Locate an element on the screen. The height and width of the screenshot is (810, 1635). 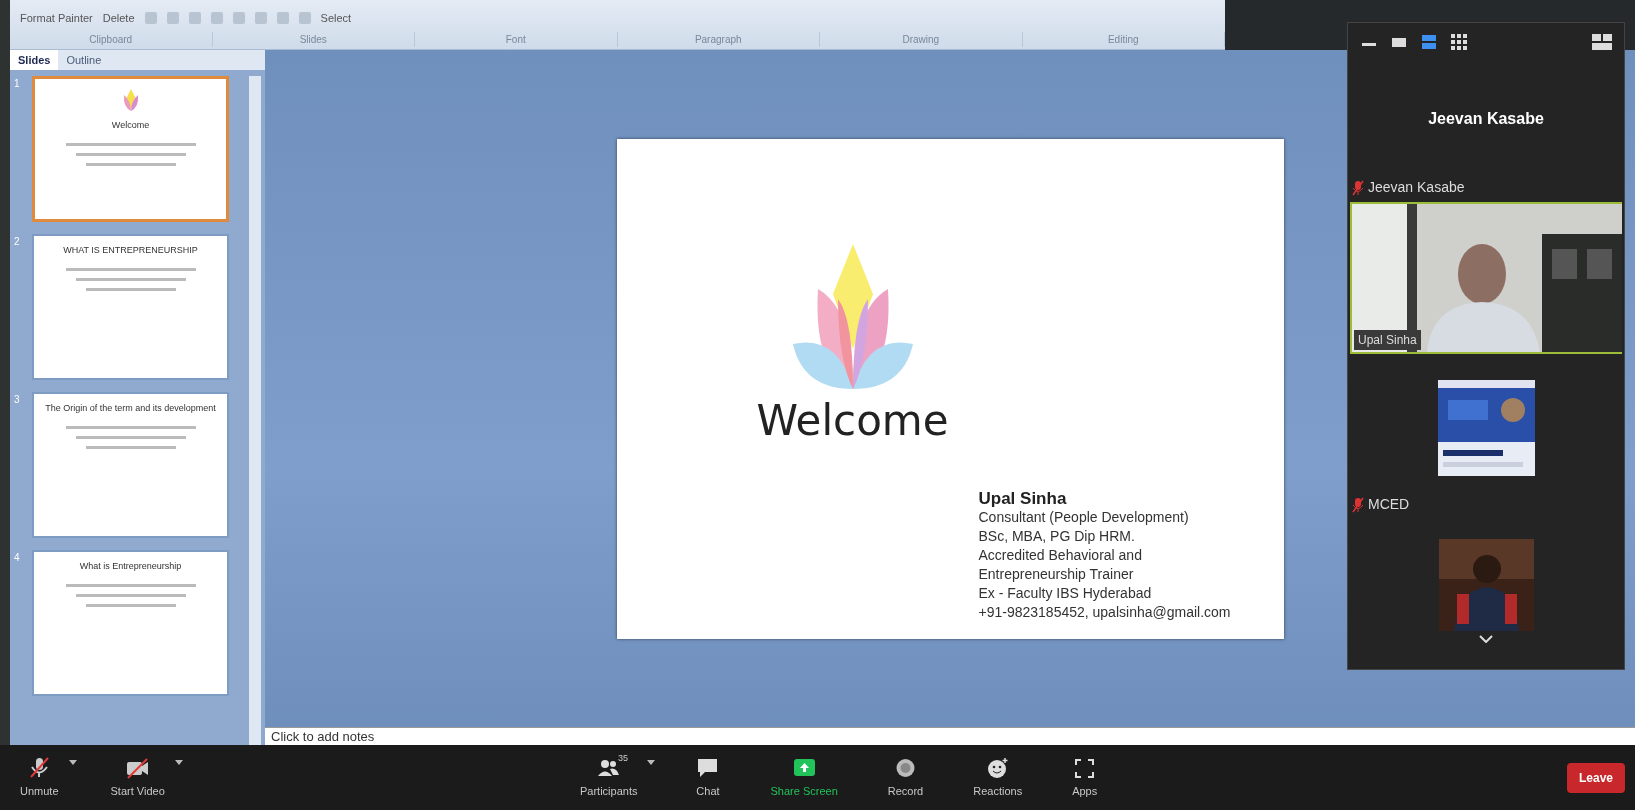
ribbon-group-label: Paragraph is located at coordinates (718, 39).